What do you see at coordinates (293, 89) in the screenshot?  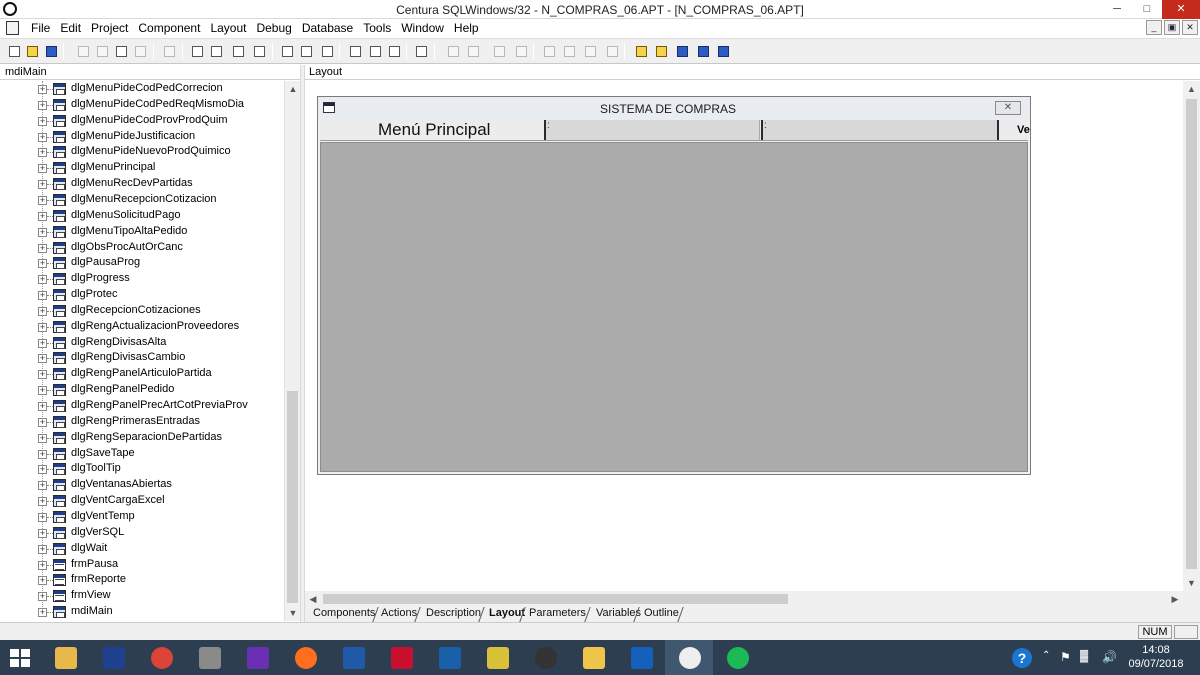 I see `scroll-up-arrow-icon: ▲` at bounding box center [293, 89].